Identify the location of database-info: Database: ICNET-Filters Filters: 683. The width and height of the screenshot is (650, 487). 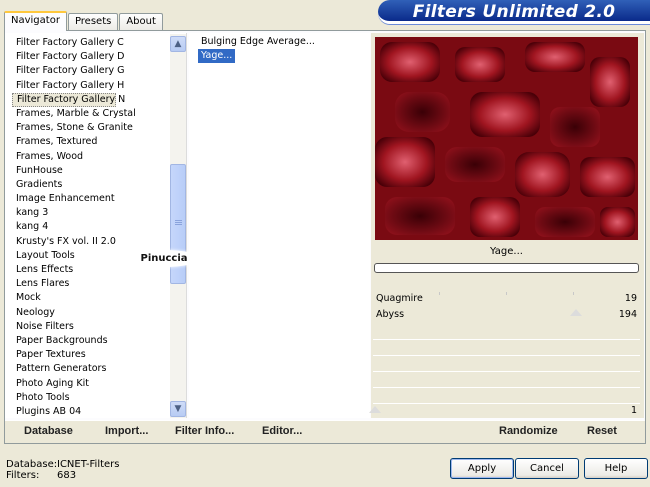
(63, 470).